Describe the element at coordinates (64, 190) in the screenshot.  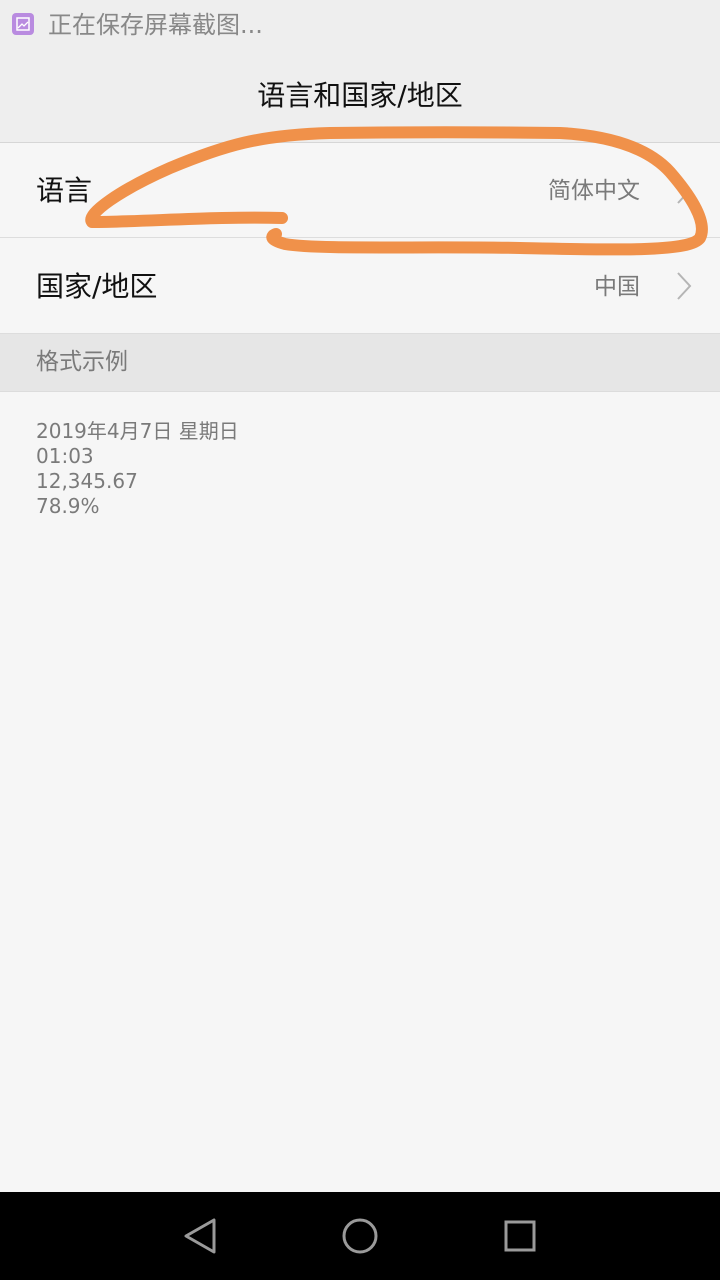
I see `language-label: 语言` at that location.